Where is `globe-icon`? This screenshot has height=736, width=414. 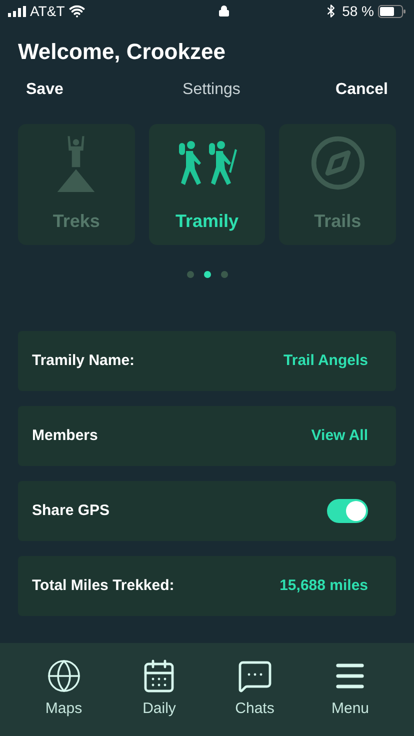
globe-icon is located at coordinates (64, 676).